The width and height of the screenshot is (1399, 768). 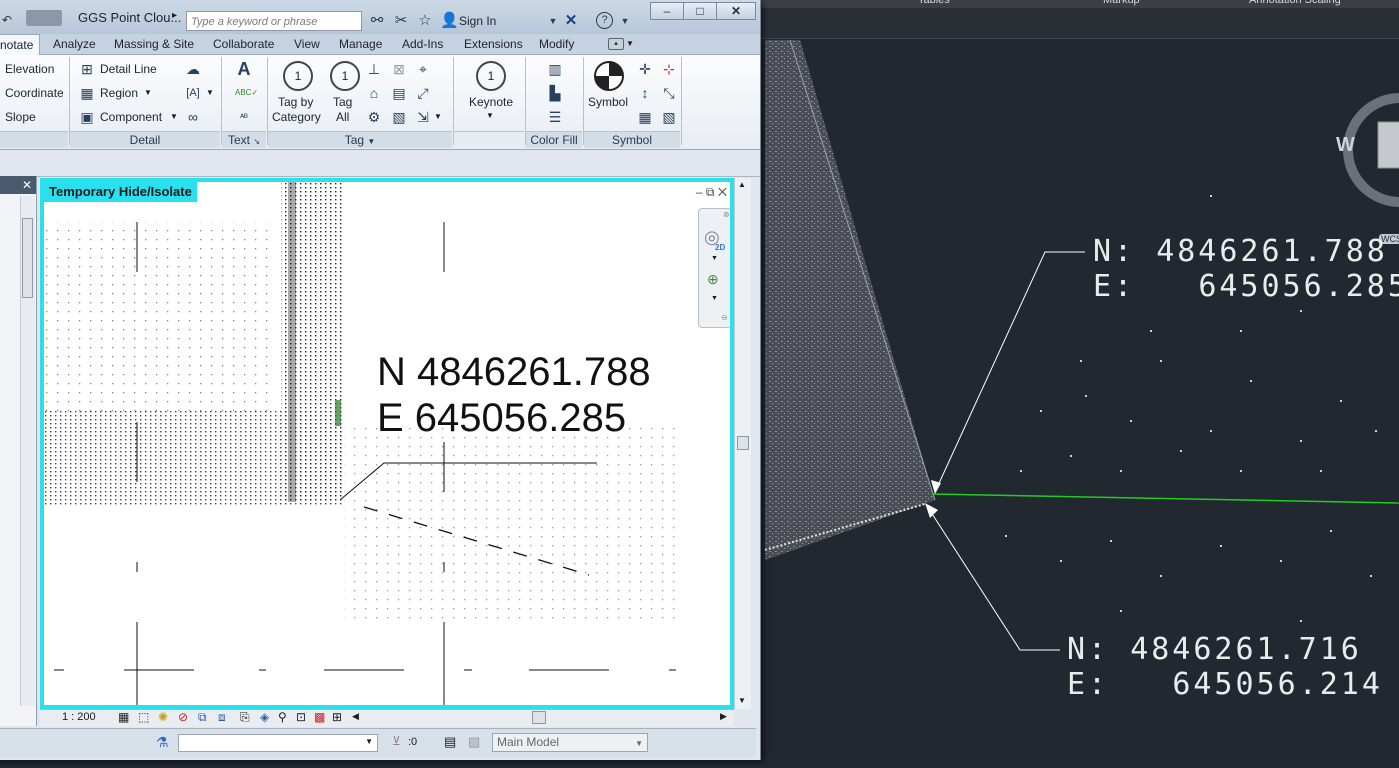 What do you see at coordinates (645, 69) in the screenshot?
I see `span-direction-icon: ✛` at bounding box center [645, 69].